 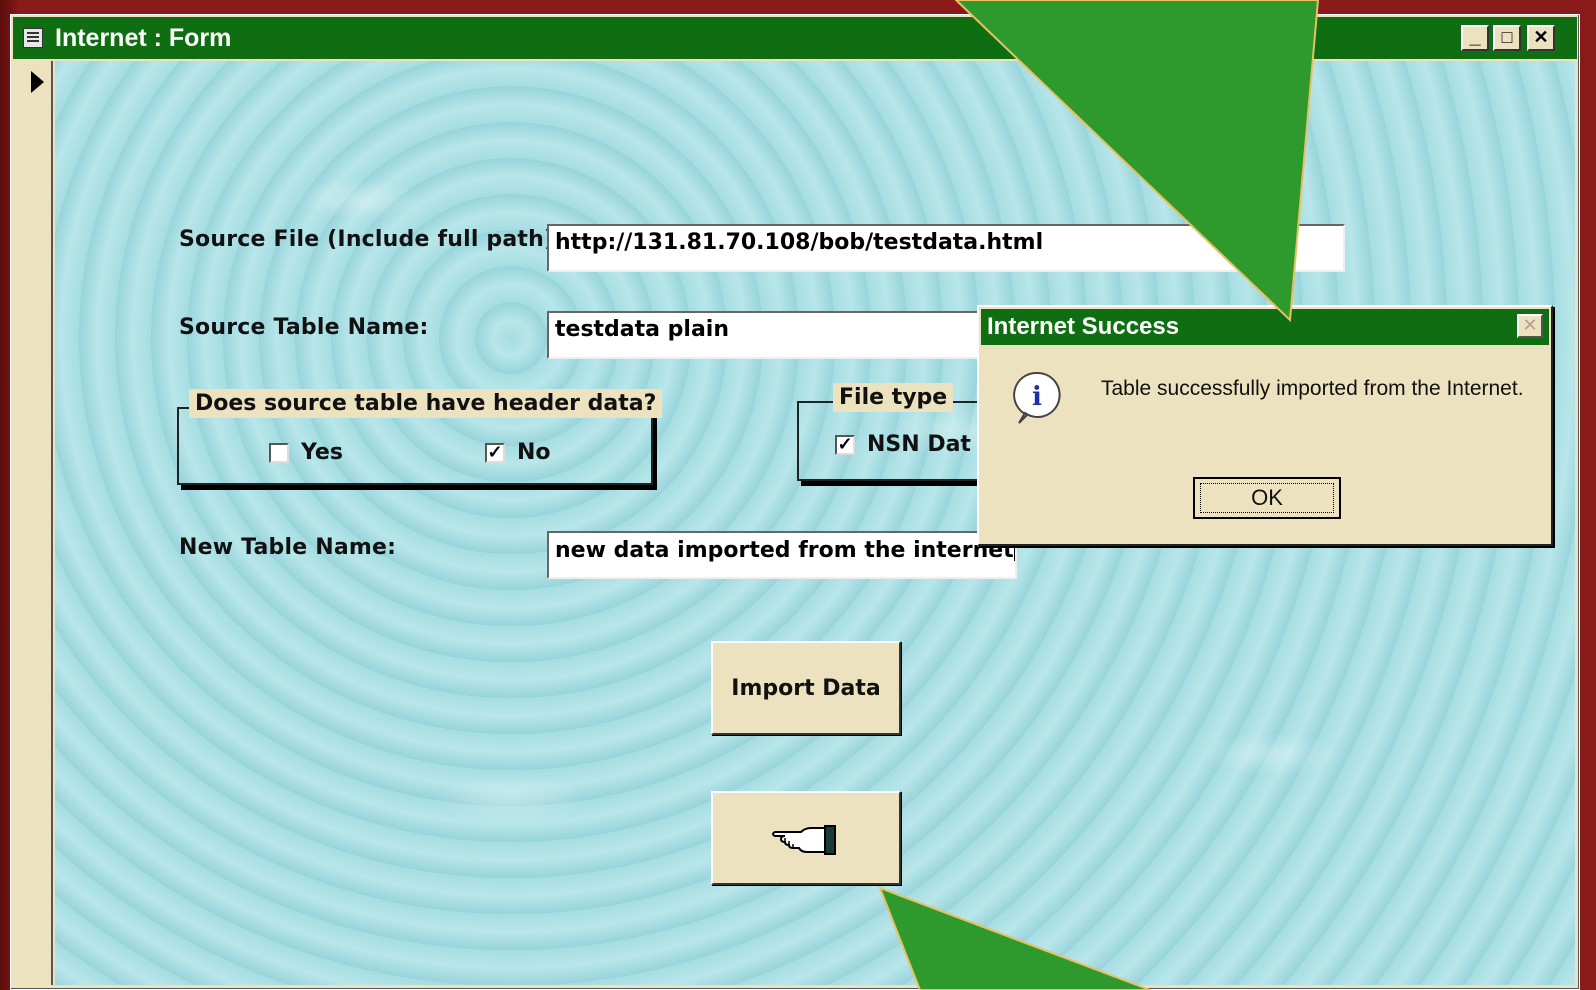 What do you see at coordinates (371, 239) in the screenshot?
I see `source-file-label: Source File (Include full path):` at bounding box center [371, 239].